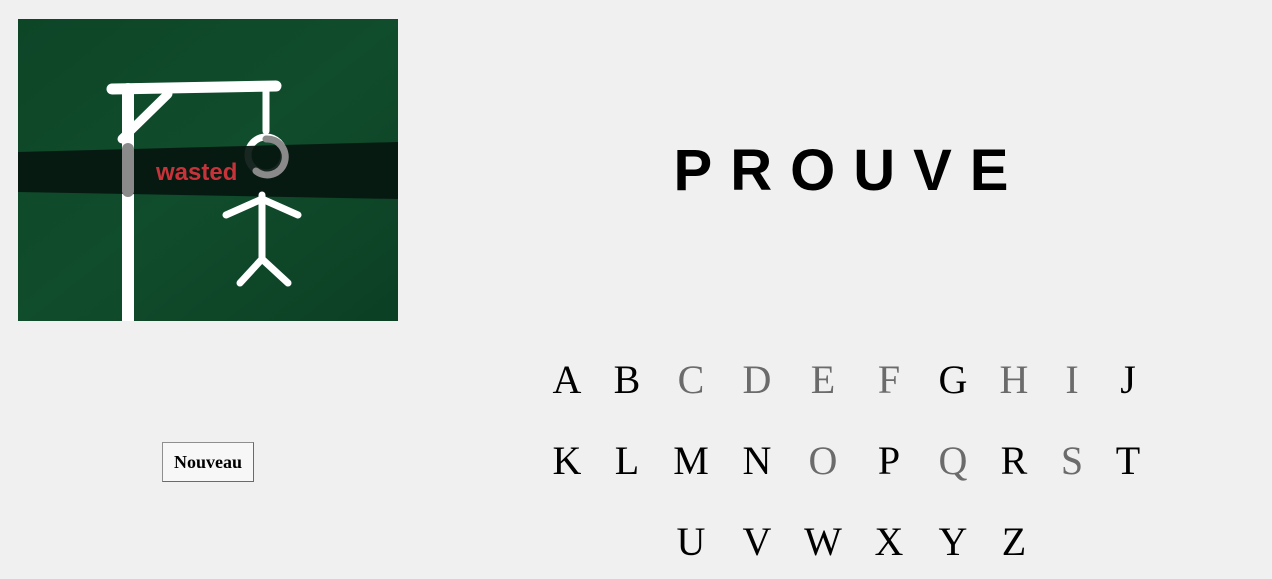 The image size is (1272, 579). I want to click on letter-key-a: A, so click(567, 380).